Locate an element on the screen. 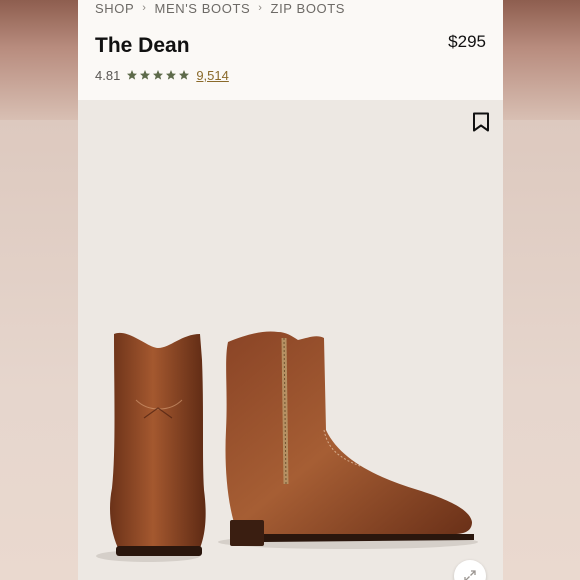 The width and height of the screenshot is (580, 580). rating-row: 4.81 9,514 is located at coordinates (162, 75).